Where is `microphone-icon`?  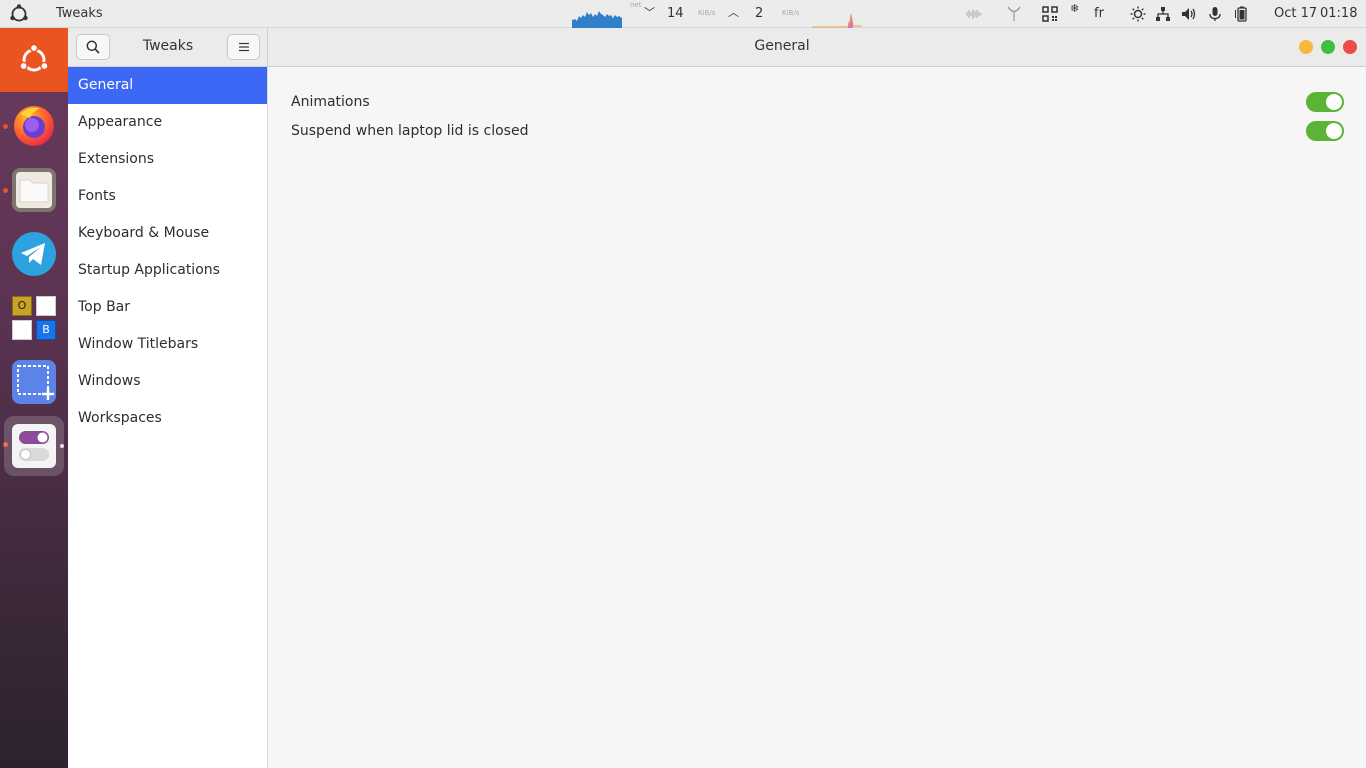
microphone-icon is located at coordinates (1215, 14).